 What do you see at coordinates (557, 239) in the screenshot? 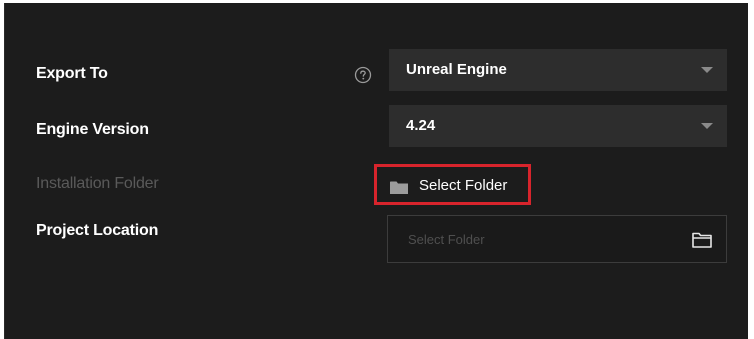
I see `project-location-field: Select Folder` at bounding box center [557, 239].